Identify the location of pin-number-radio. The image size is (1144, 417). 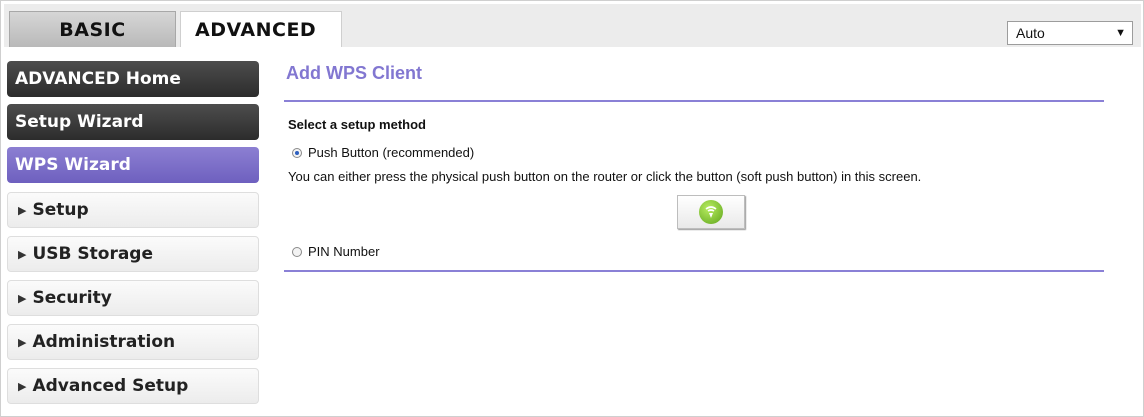
(297, 251).